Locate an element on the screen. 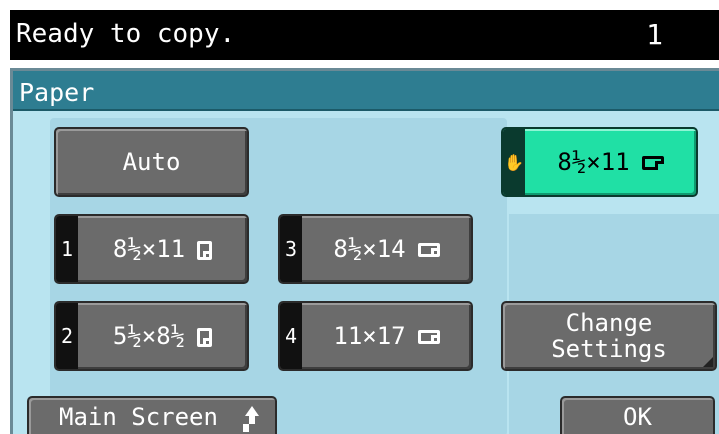 This screenshot has width=719, height=434. hand-icon: ✋ is located at coordinates (514, 162).